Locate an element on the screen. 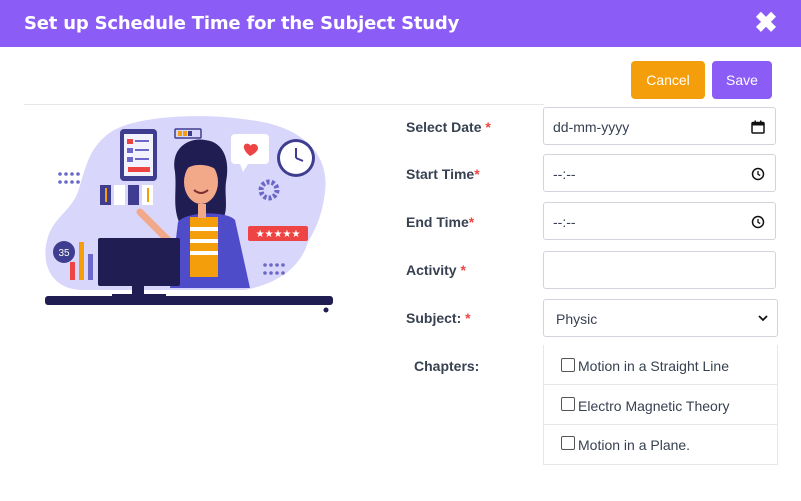  close-icon: ✖ is located at coordinates (766, 23).